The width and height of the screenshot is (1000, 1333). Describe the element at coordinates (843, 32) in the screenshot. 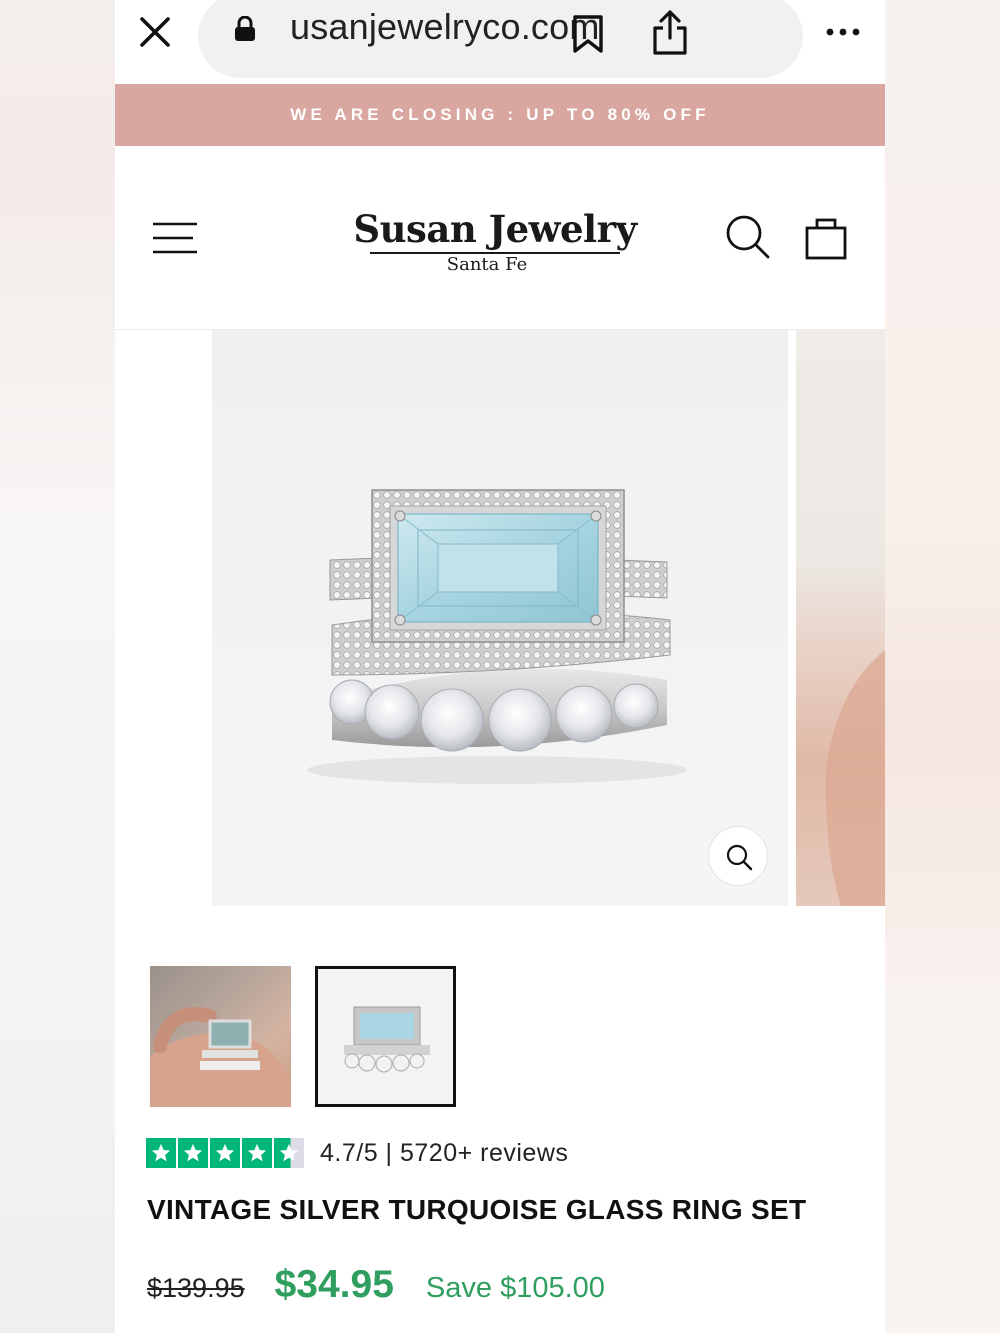

I see `more-options-icon` at that location.